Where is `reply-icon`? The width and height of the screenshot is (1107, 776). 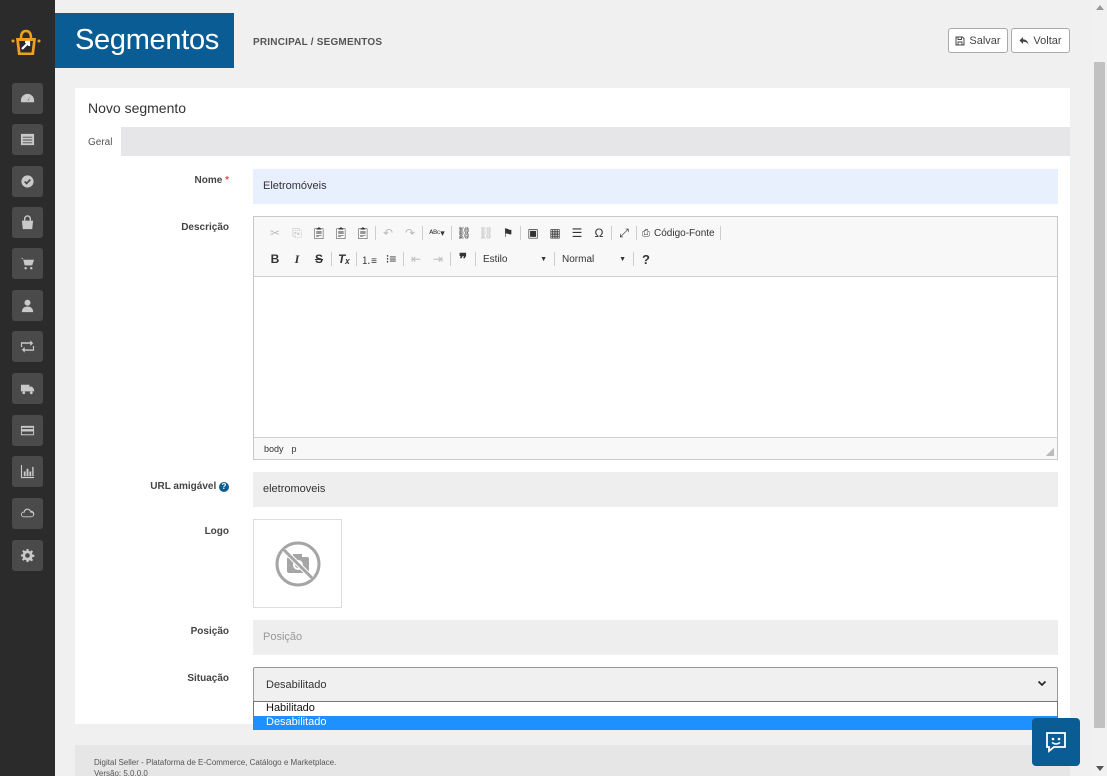 reply-icon is located at coordinates (1024, 40).